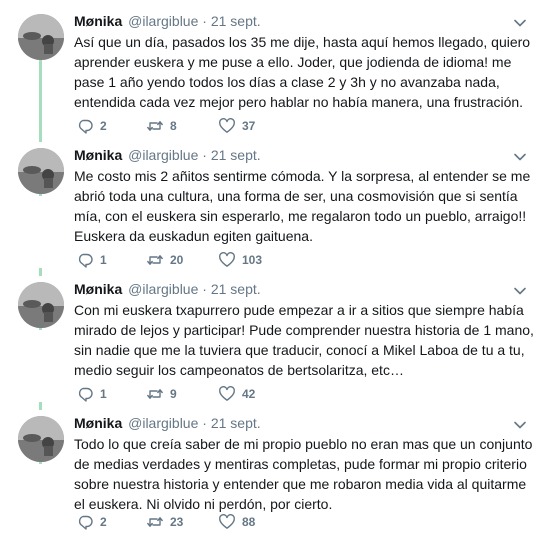 This screenshot has width=553, height=534. What do you see at coordinates (177, 522) in the screenshot?
I see `retweet-count: 23` at bounding box center [177, 522].